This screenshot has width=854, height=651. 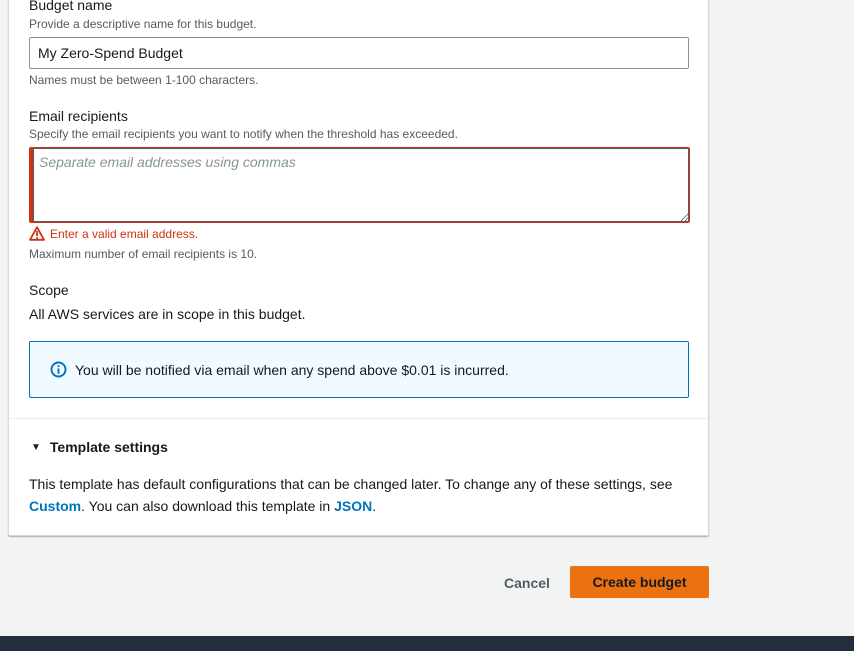 I want to click on email-error-text: Enter a valid email address., so click(x=124, y=233).